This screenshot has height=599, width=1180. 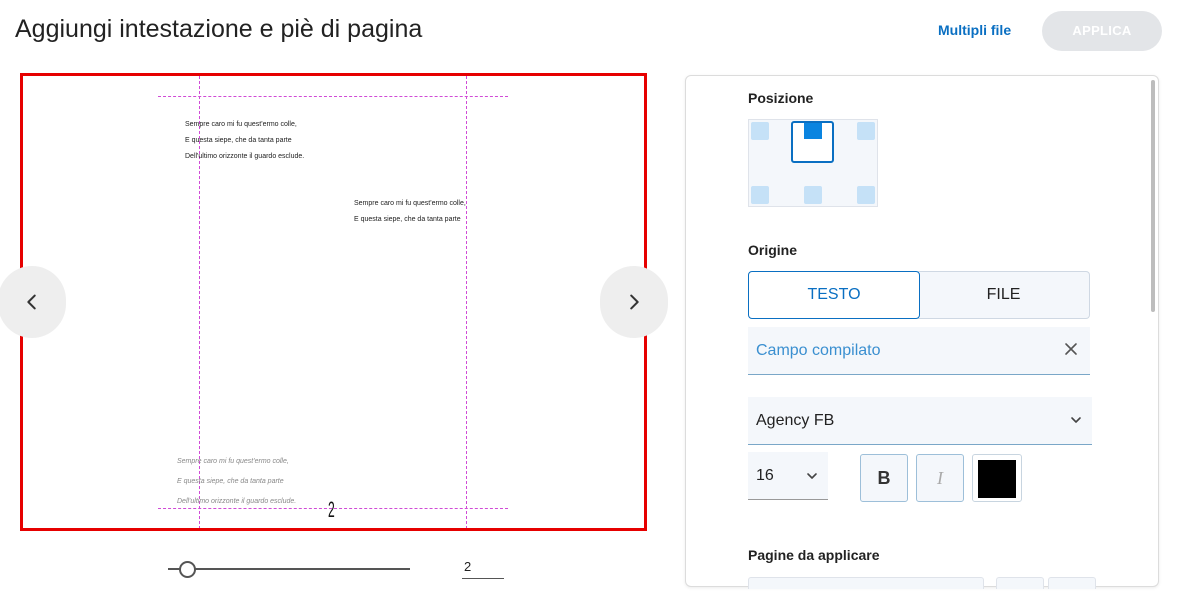 I want to click on text-color-fill, so click(x=997, y=479).